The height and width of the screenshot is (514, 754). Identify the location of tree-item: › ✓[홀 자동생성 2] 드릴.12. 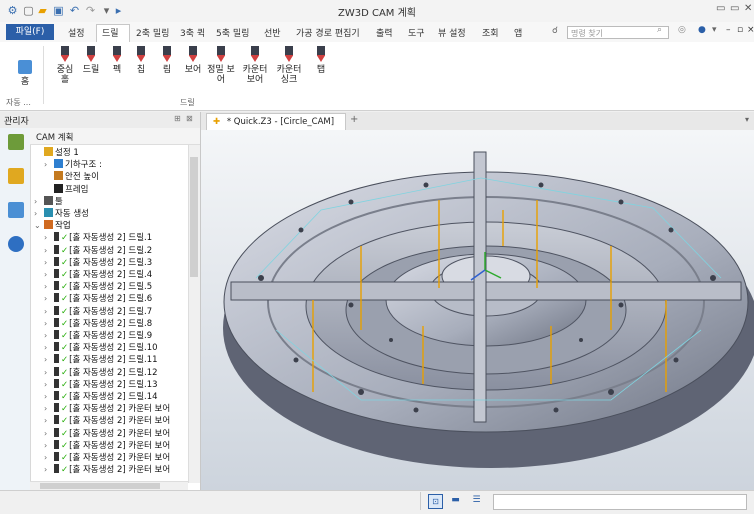
(101, 372).